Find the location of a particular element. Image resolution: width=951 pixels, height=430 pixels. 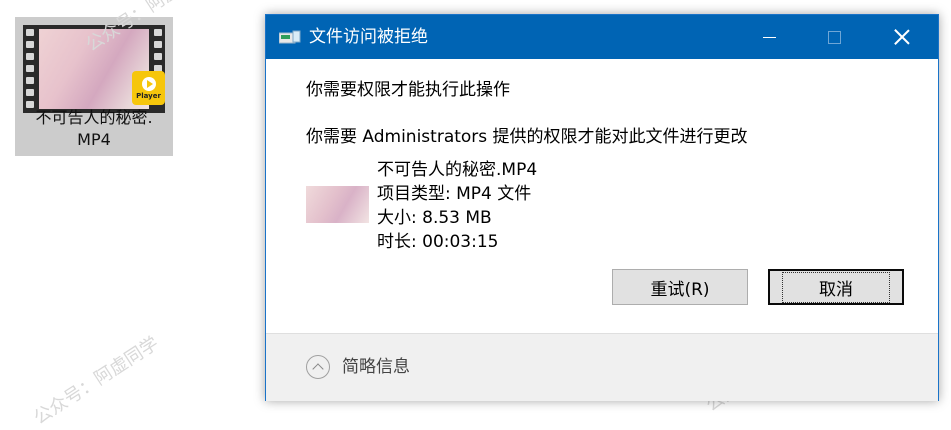

desktop-file-label-line2: MP4 is located at coordinates (94, 139).